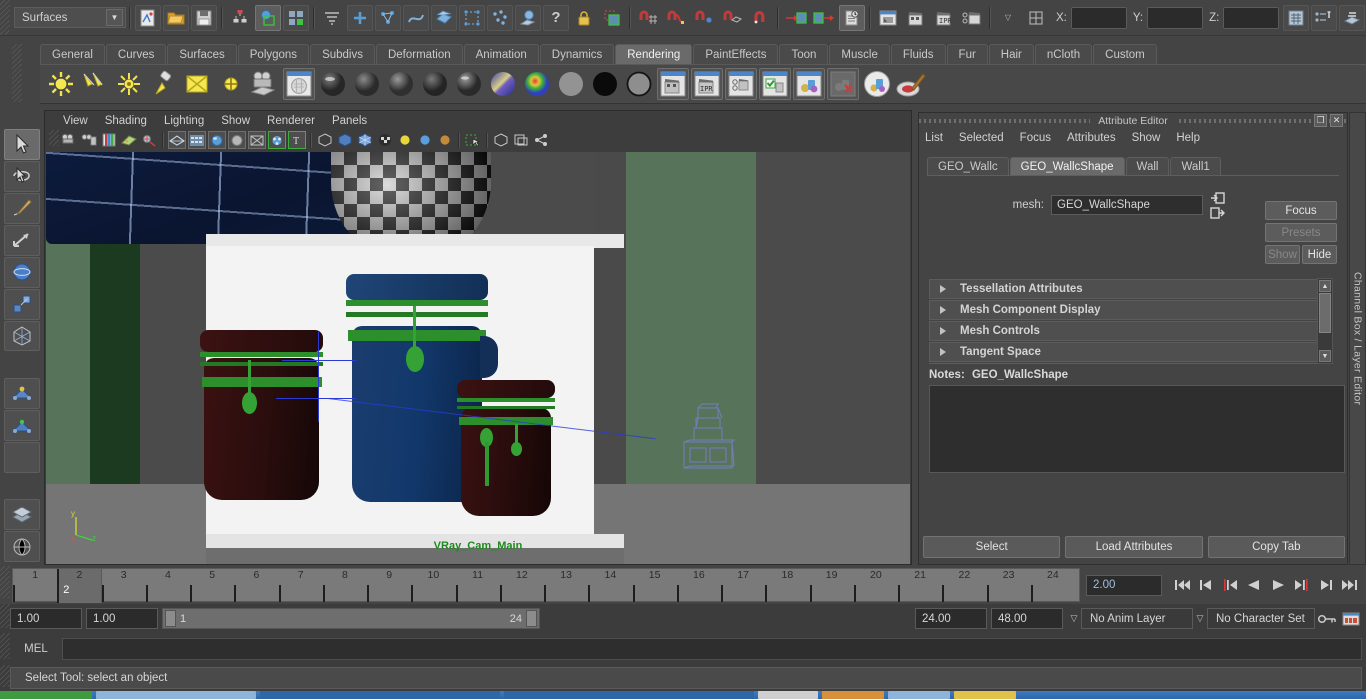 This screenshot has width=1366, height=699. Describe the element at coordinates (5, 646) in the screenshot. I see `command-line-grip` at that location.